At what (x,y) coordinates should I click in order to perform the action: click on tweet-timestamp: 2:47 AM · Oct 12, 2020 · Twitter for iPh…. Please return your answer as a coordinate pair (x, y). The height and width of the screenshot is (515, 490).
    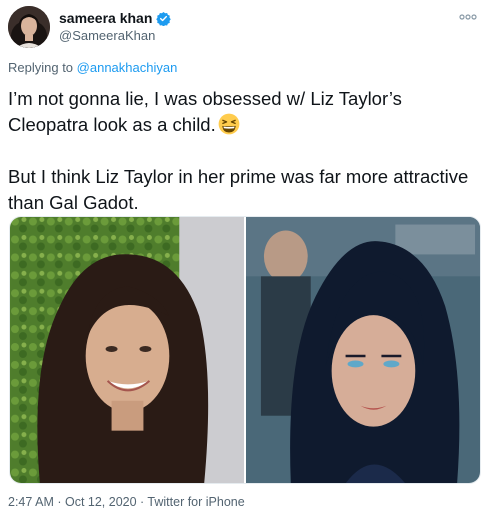
    Looking at the image, I should click on (126, 502).